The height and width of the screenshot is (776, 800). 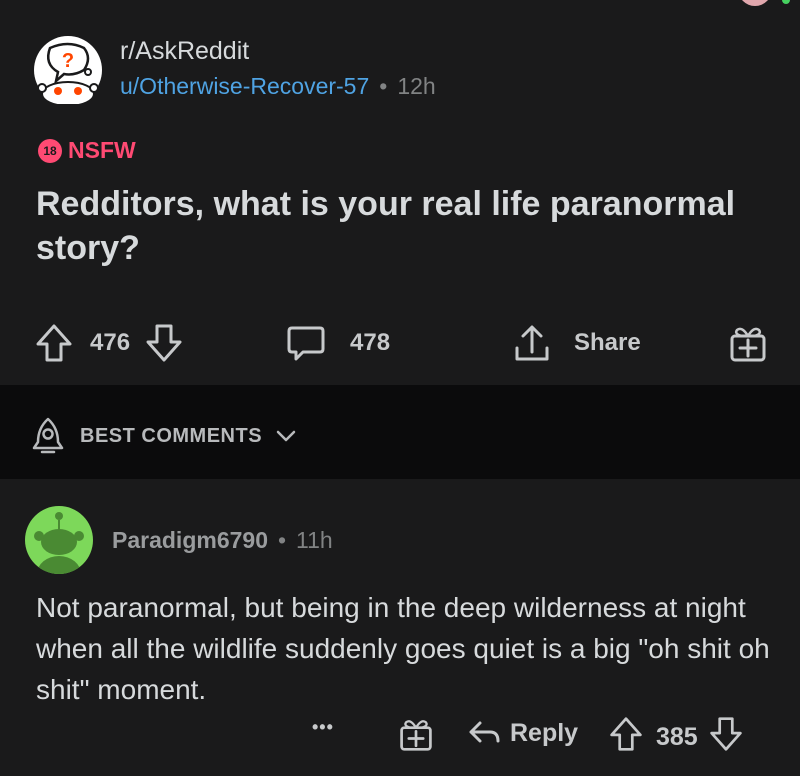 I want to click on comment-sort-bar: BEST COMMENTS, so click(x=400, y=432).